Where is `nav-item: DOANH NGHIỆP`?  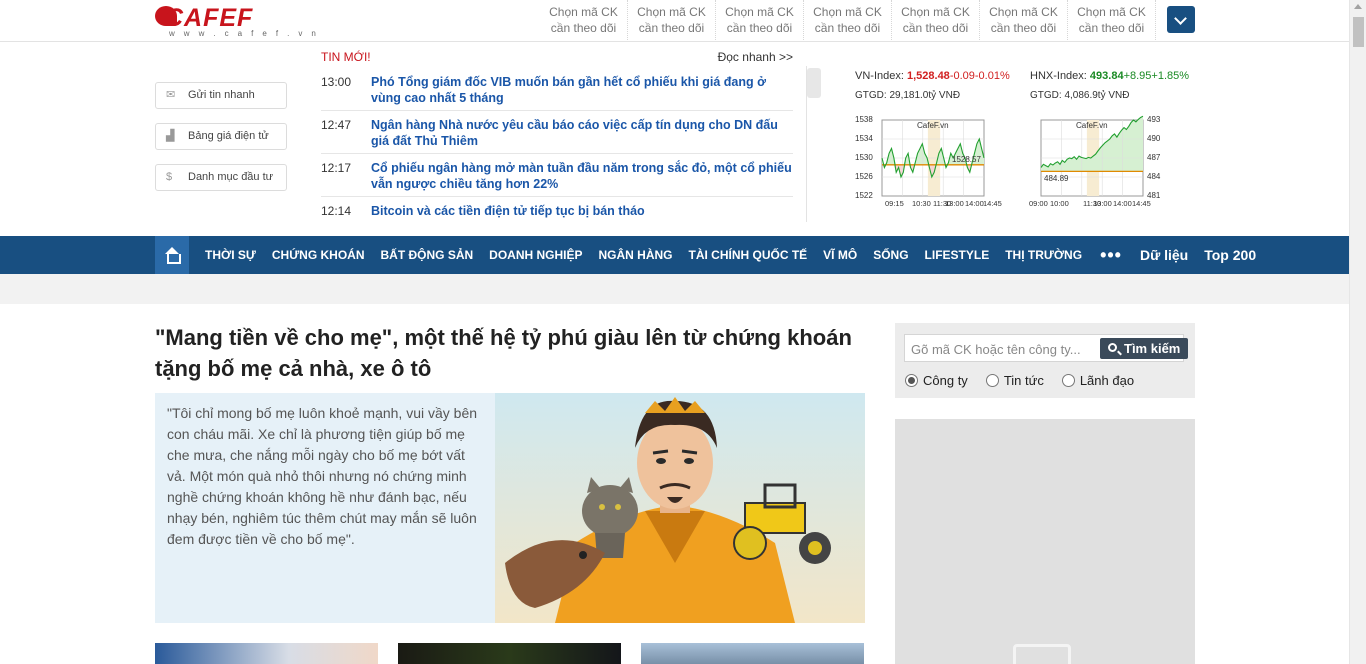 nav-item: DOANH NGHIỆP is located at coordinates (535, 255).